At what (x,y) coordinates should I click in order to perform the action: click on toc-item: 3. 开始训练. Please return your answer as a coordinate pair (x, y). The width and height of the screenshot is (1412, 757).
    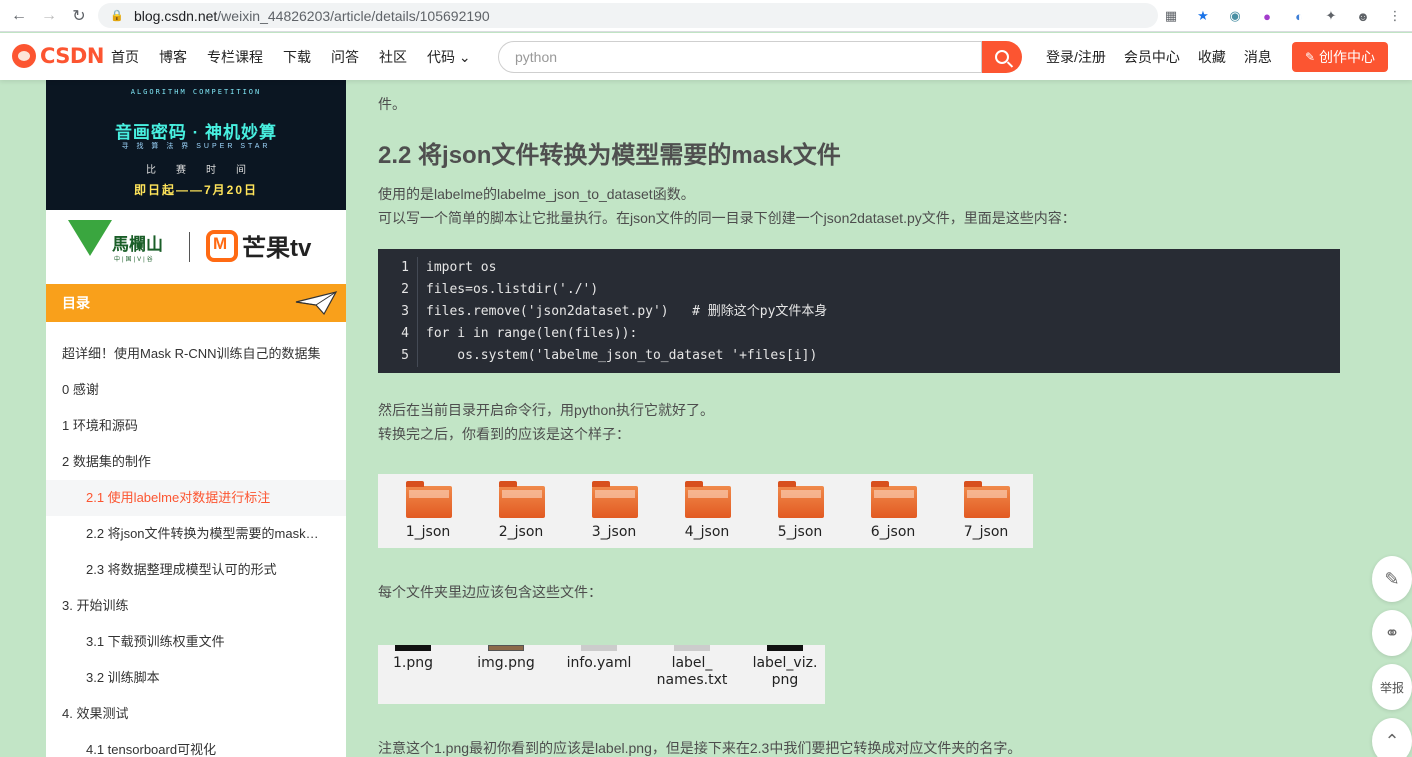
    Looking at the image, I should click on (196, 606).